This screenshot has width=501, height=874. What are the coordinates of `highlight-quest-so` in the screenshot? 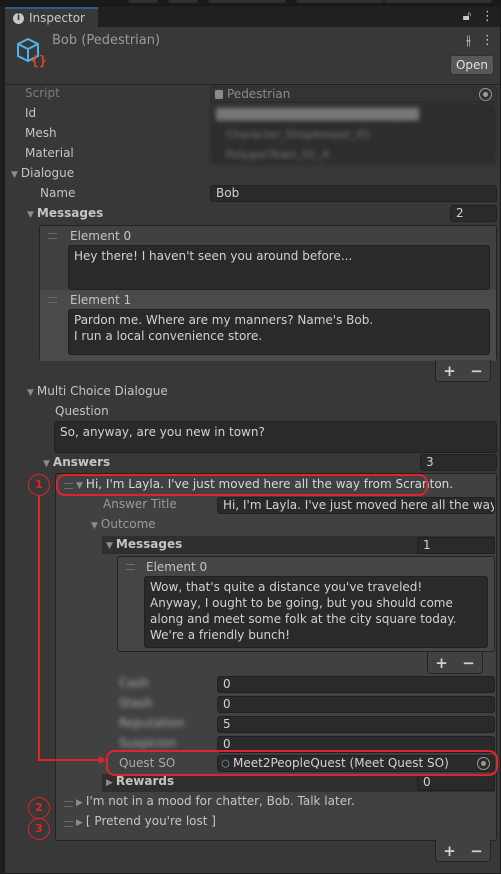 It's located at (302, 763).